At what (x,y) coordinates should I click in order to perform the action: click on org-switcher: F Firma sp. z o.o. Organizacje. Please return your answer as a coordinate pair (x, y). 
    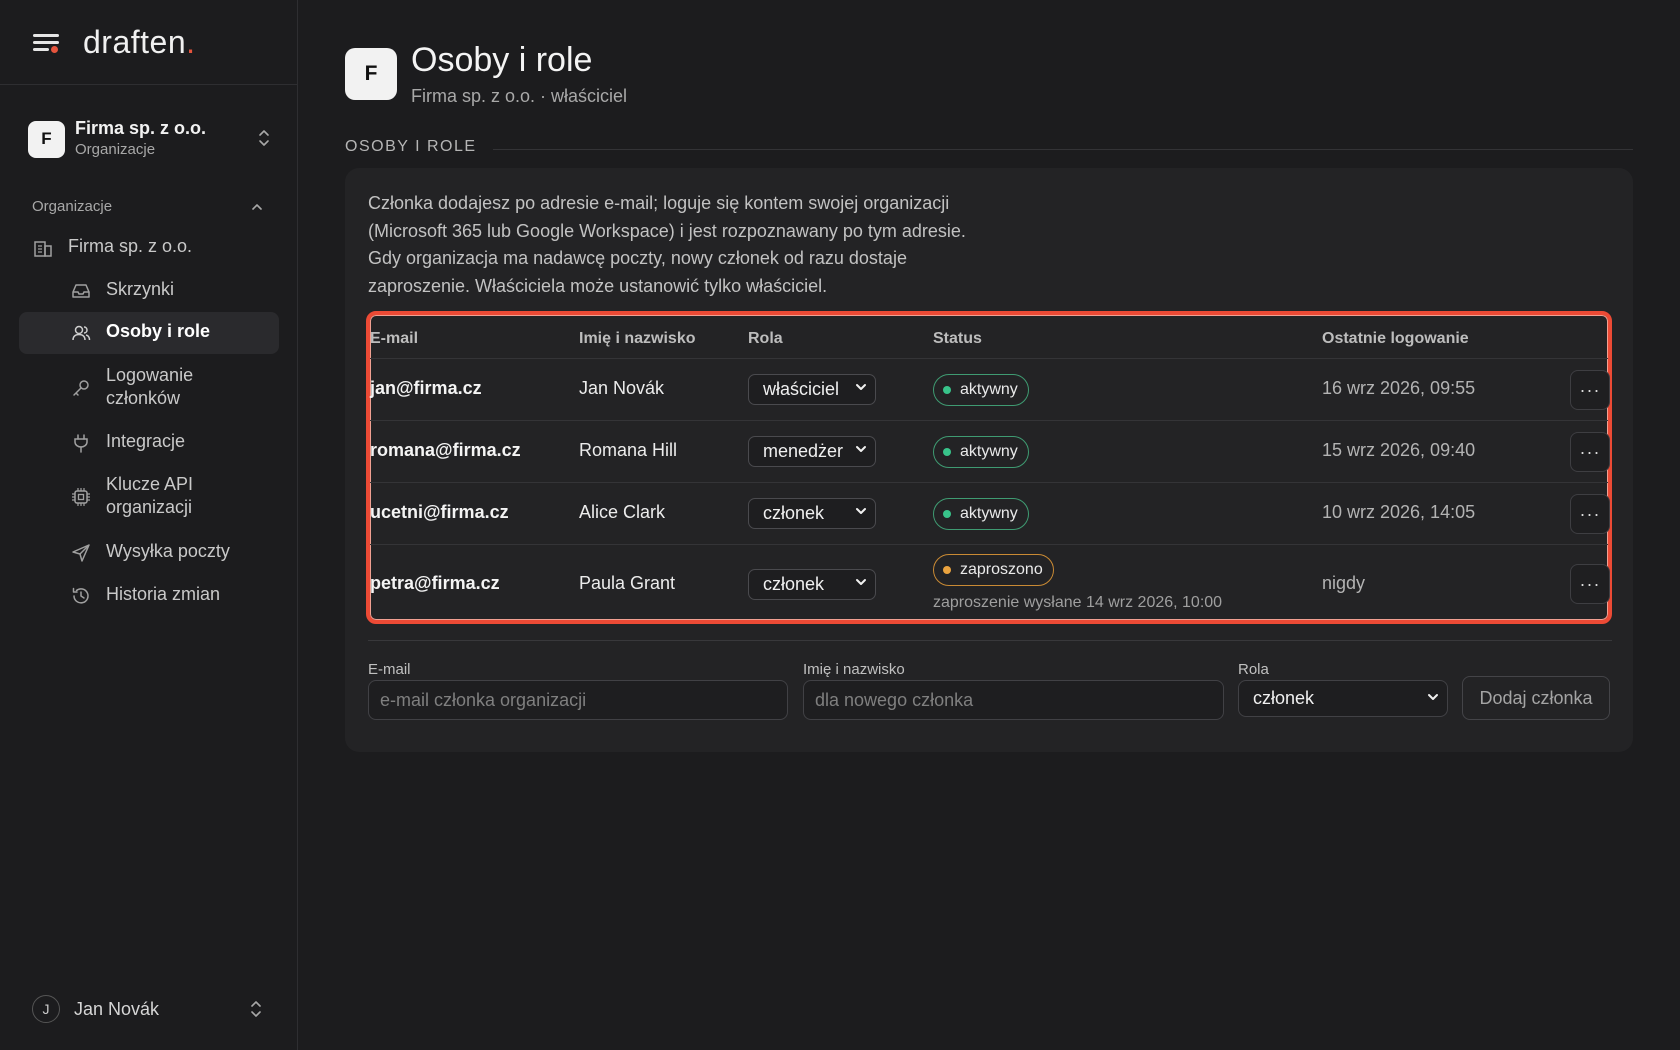
    Looking at the image, I should click on (150, 139).